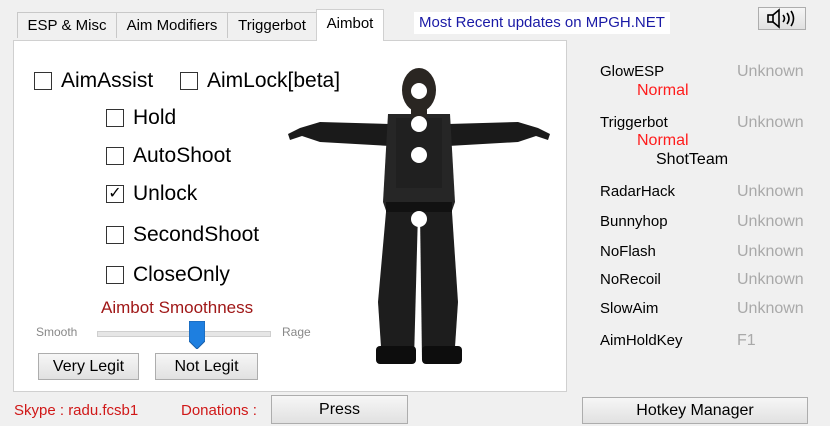 The image size is (830, 426). What do you see at coordinates (630, 279) in the screenshot?
I see `status-norecoil-name: NoRecoil` at bounding box center [630, 279].